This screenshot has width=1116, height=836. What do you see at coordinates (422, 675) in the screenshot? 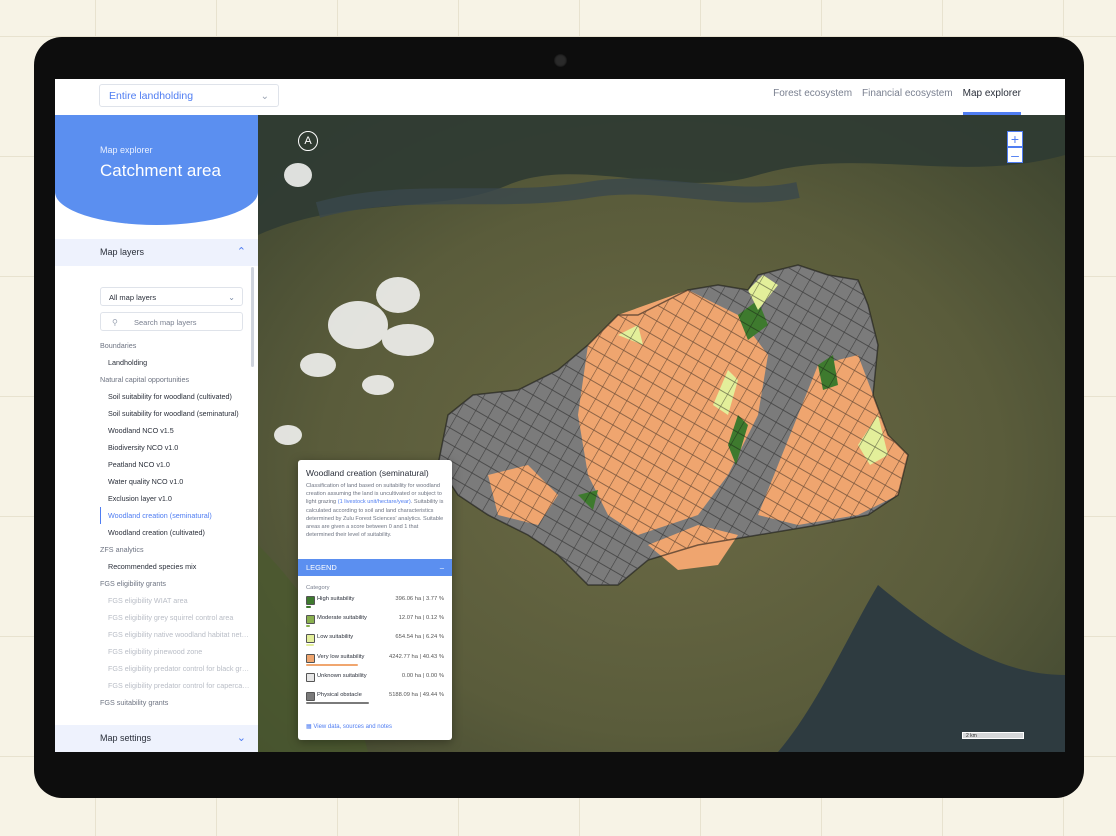
I see `legend-value: 0.00 ha | 0.00 %` at bounding box center [422, 675].